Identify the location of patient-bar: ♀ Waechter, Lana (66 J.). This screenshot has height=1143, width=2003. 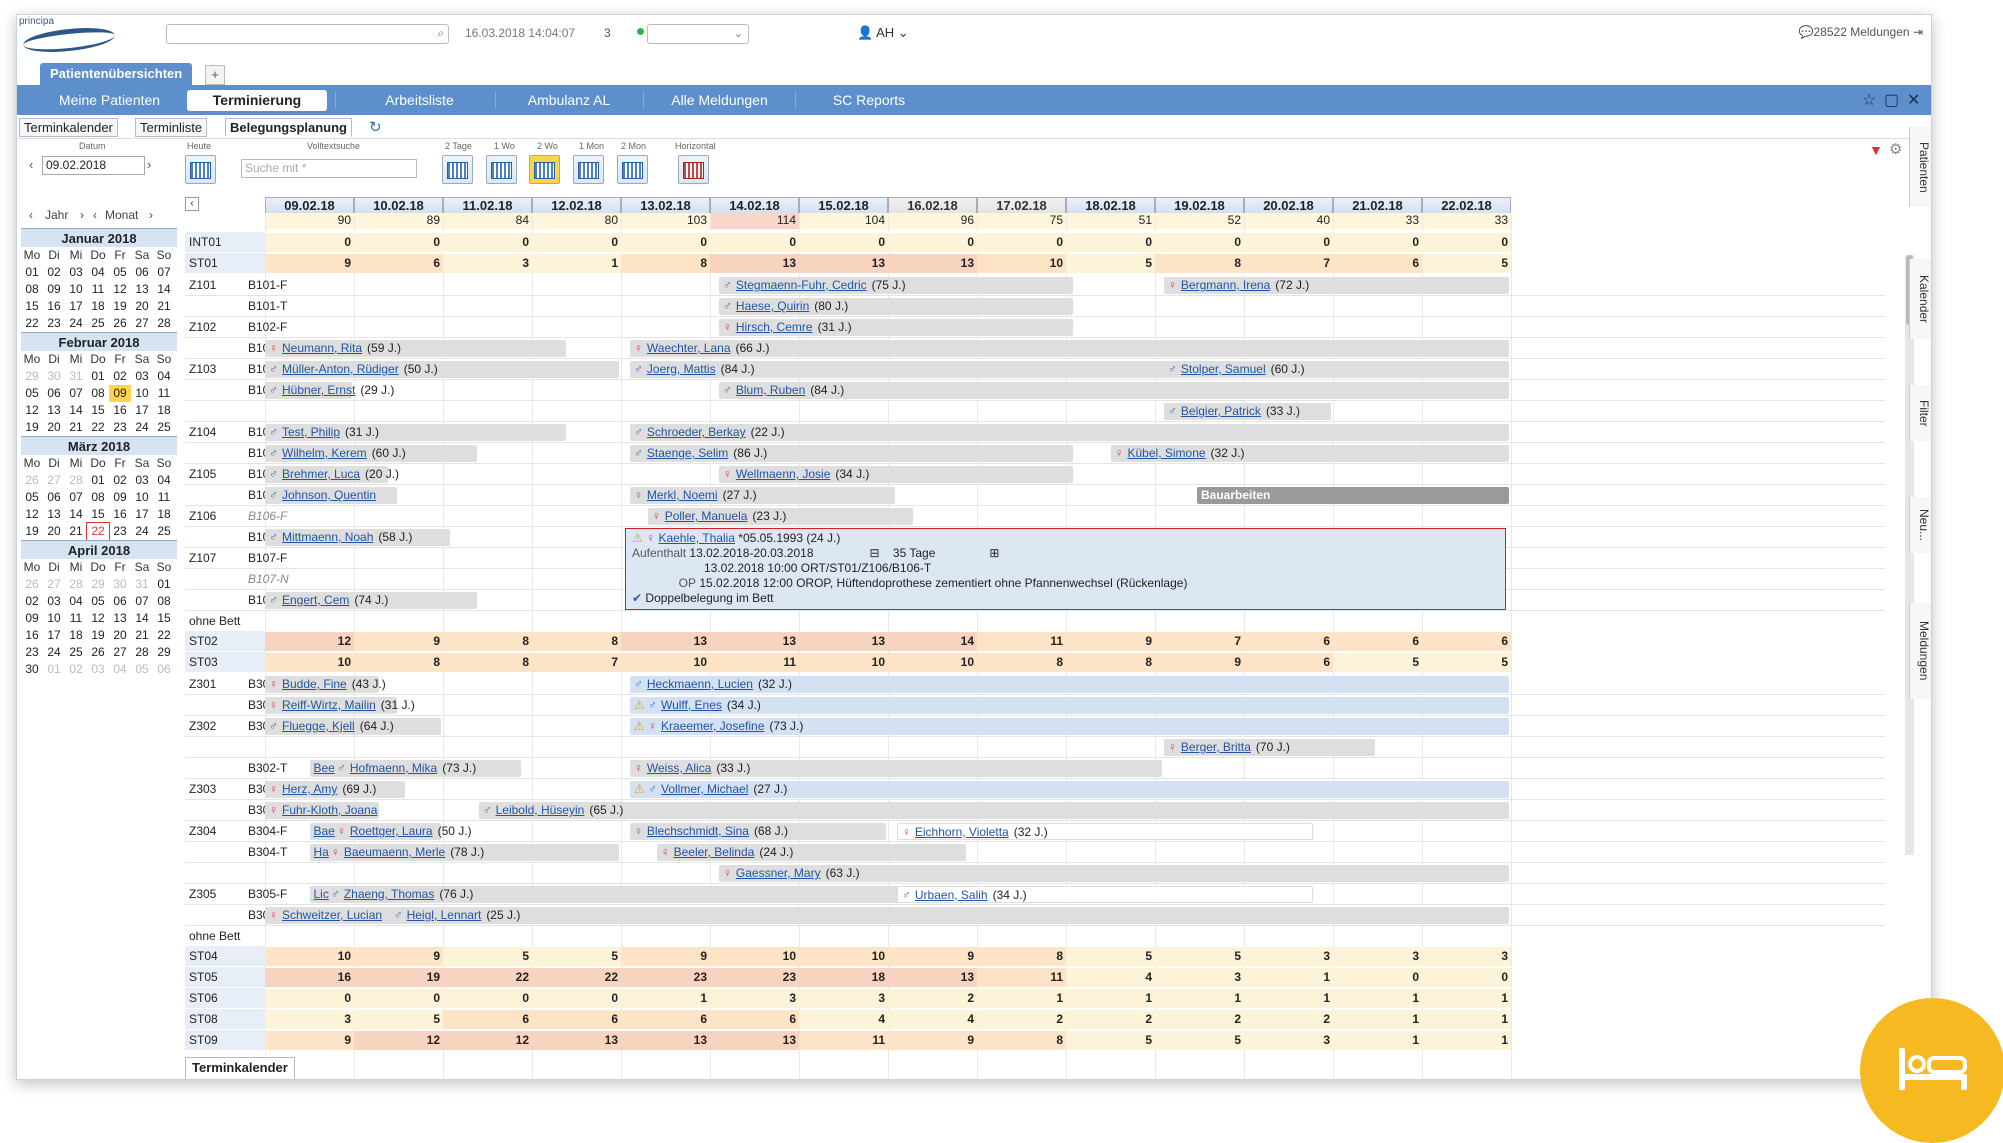
(1069, 348).